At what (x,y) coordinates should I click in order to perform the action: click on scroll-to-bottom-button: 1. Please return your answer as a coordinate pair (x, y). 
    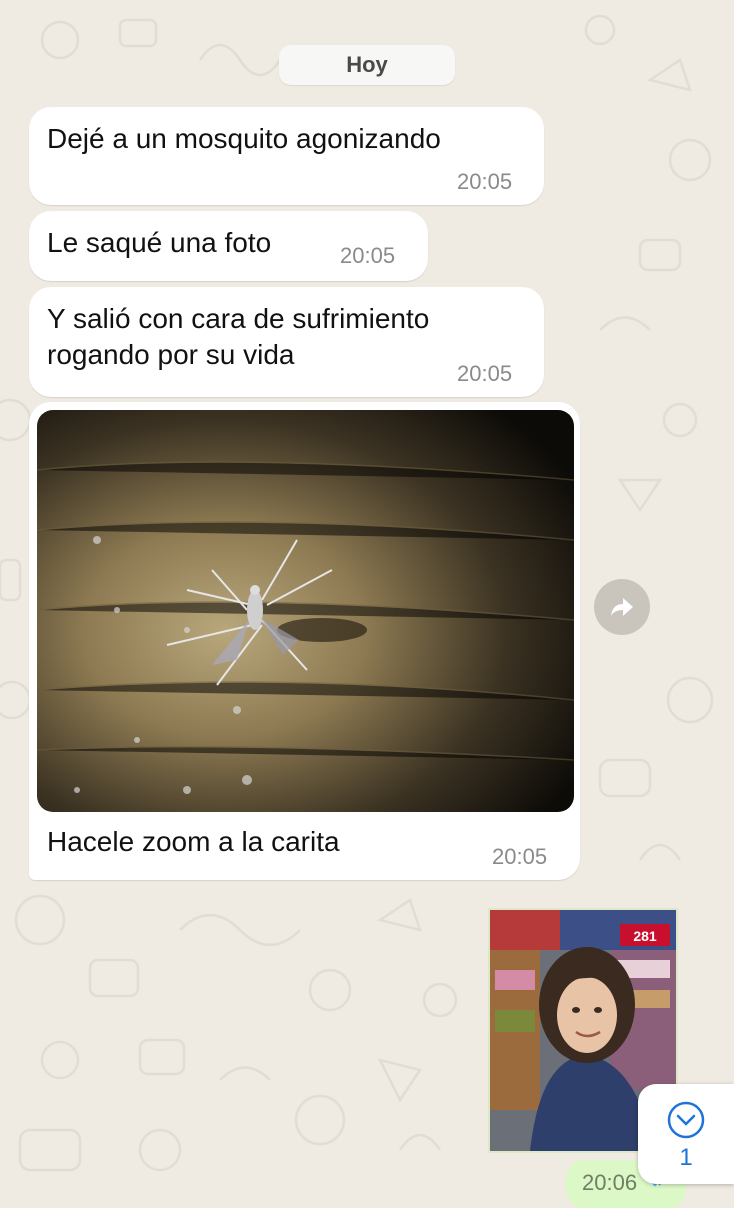
    Looking at the image, I should click on (686, 1134).